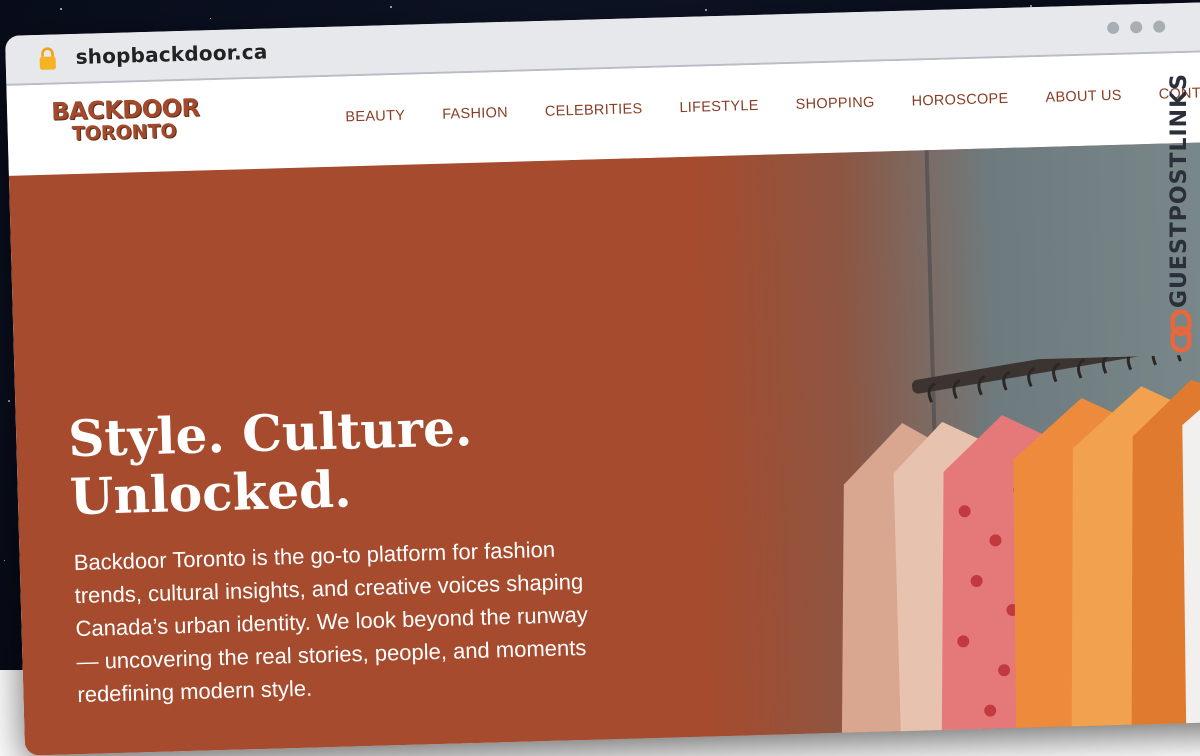  What do you see at coordinates (475, 114) in the screenshot?
I see `nav-item-fashion: FASHION` at bounding box center [475, 114].